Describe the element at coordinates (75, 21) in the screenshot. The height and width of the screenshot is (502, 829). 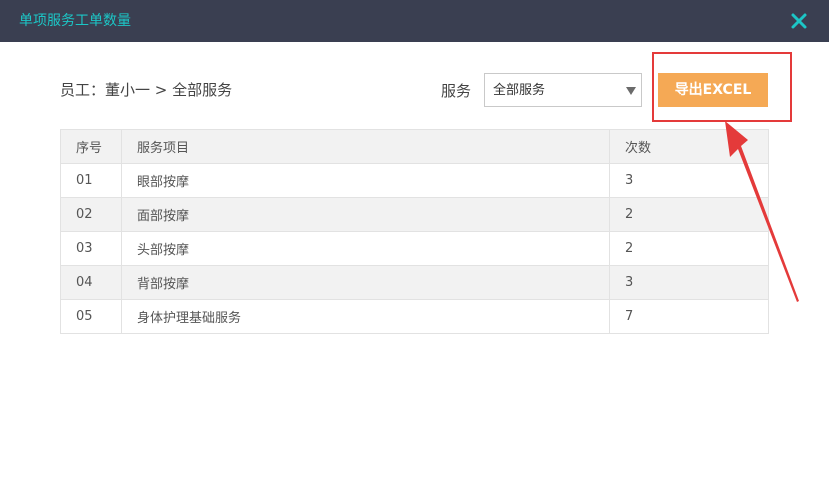
I see `dialog-title: 单项服务工单数量` at that location.